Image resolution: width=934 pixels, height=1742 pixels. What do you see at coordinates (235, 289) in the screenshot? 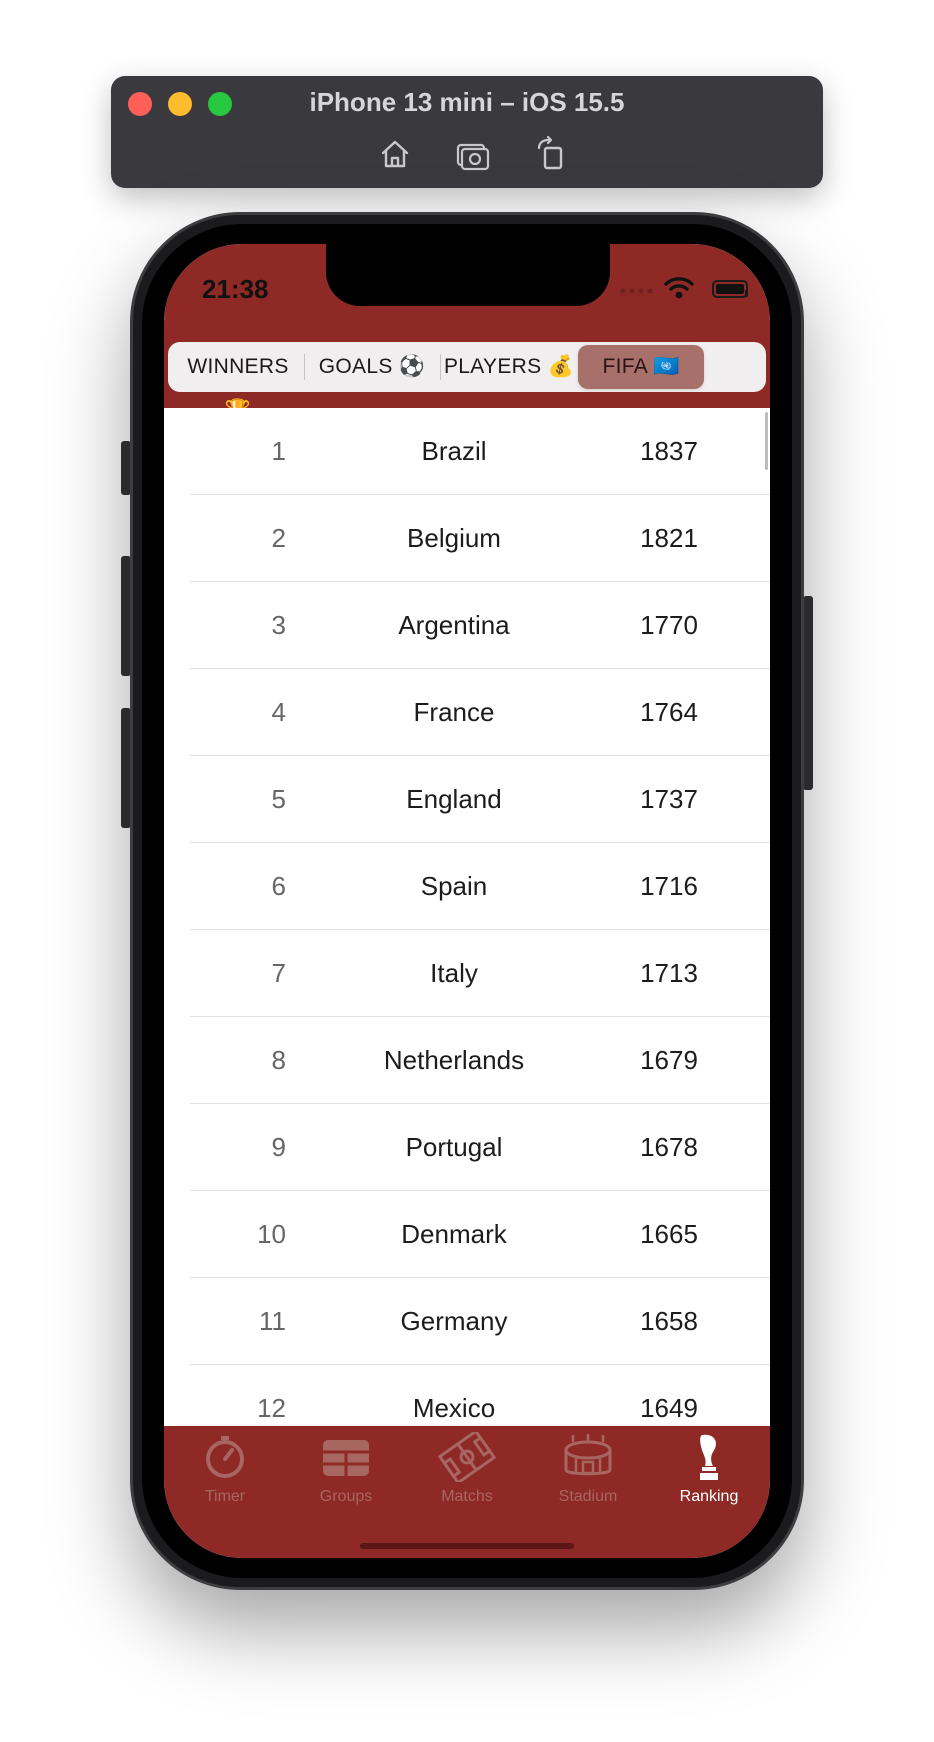
I see `status-time: 21:38` at bounding box center [235, 289].